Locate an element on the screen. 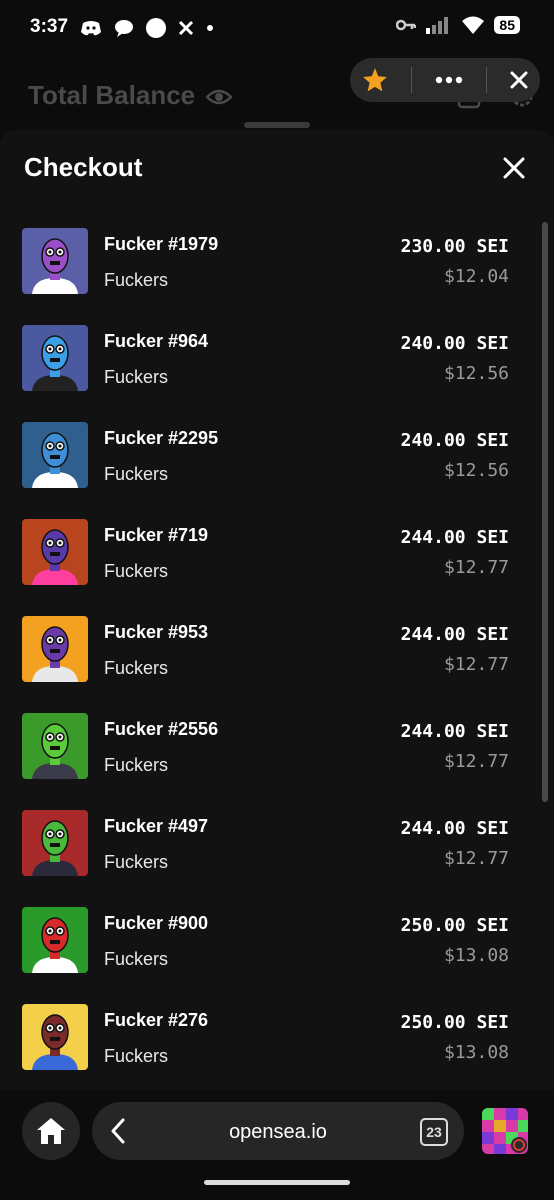 This screenshot has height=1200, width=554. battery-indicator: 85 is located at coordinates (507, 25).